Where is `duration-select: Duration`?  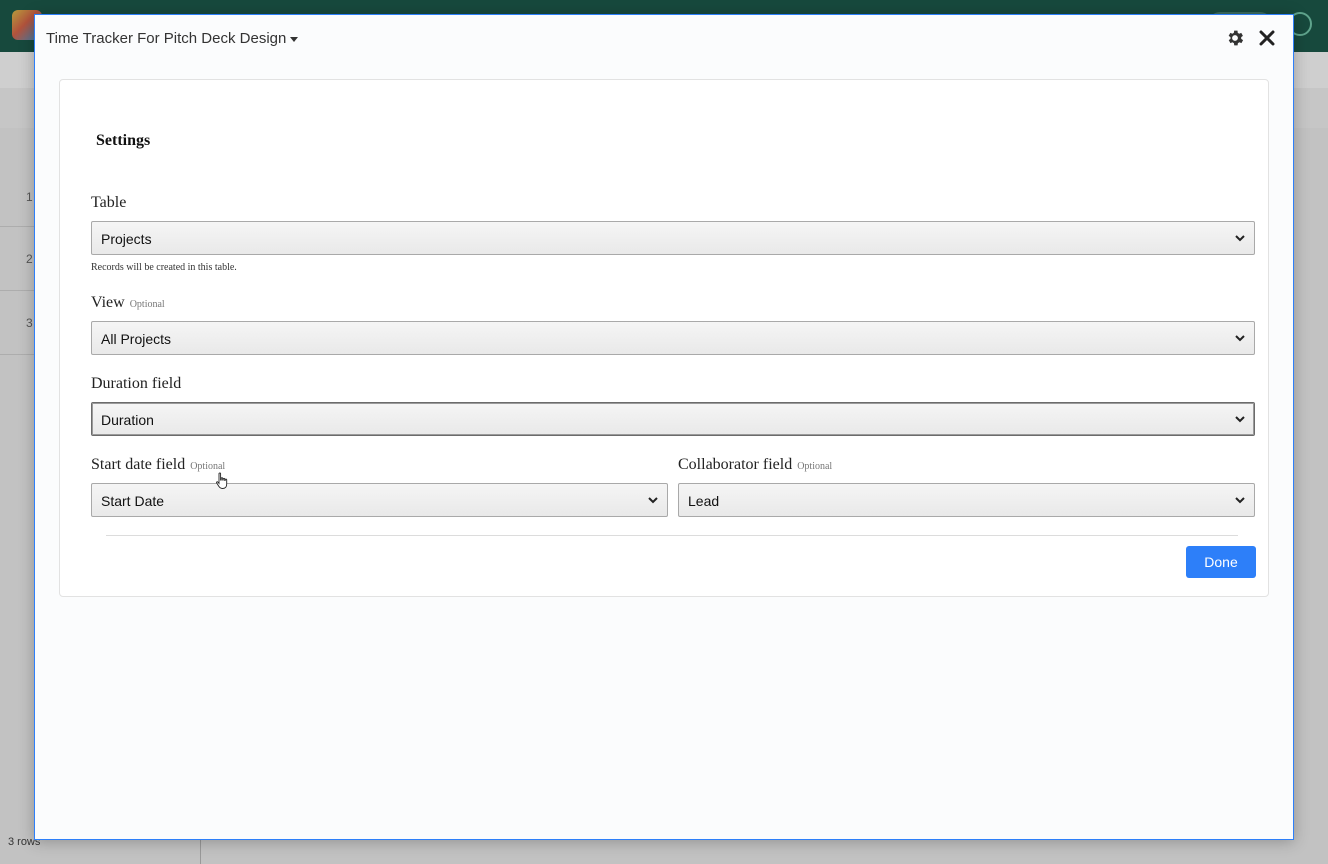 duration-select: Duration is located at coordinates (673, 419).